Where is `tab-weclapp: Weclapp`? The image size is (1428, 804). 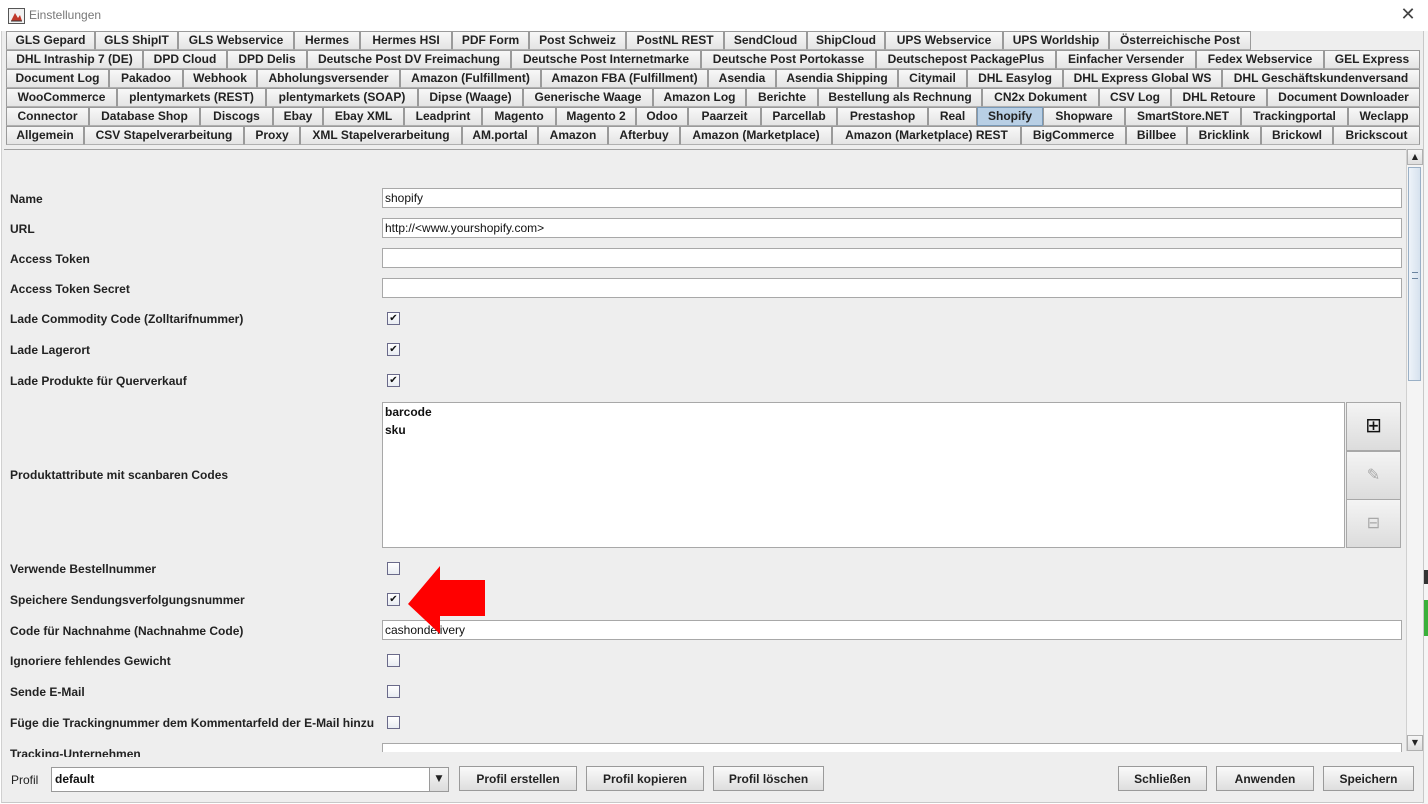
tab-weclapp: Weclapp is located at coordinates (1384, 116).